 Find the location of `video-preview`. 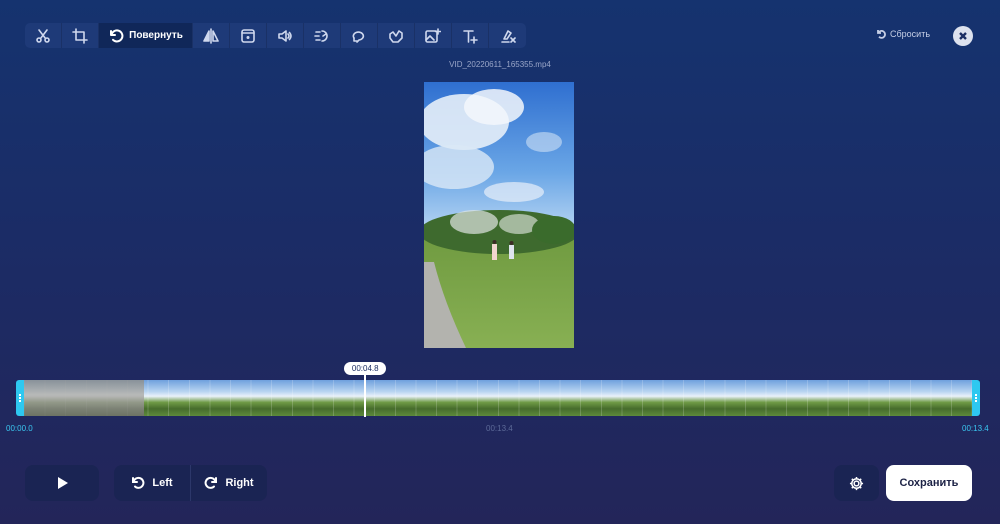

video-preview is located at coordinates (499, 215).